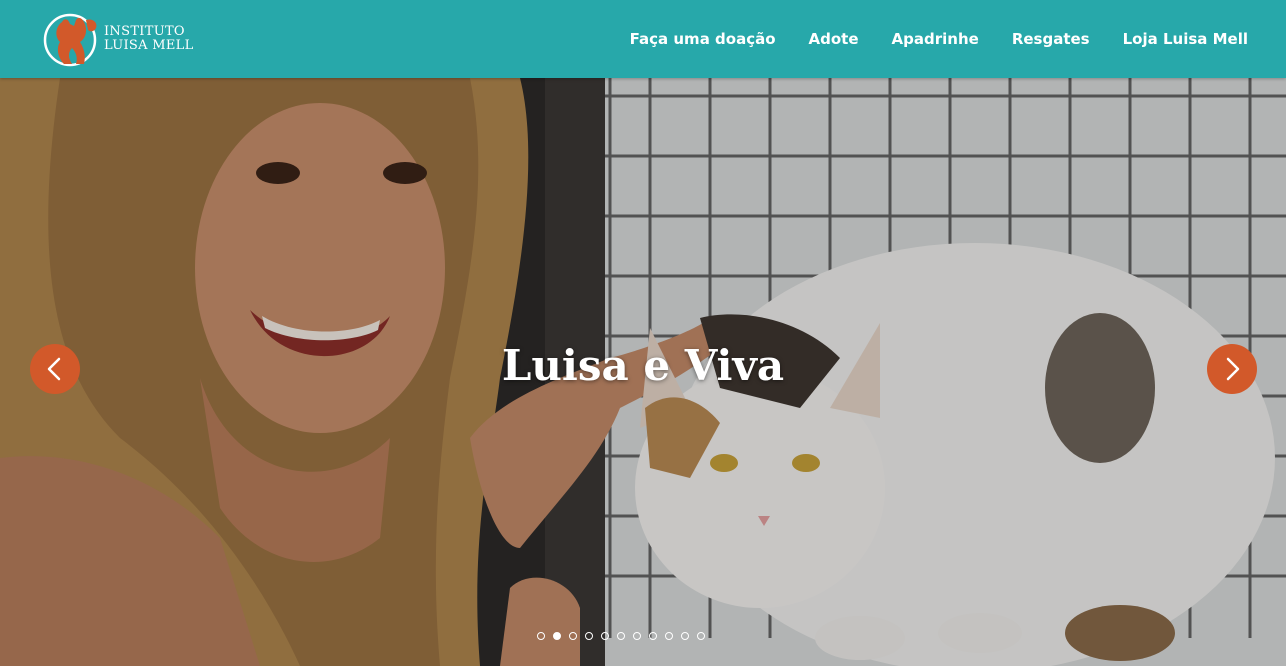 The width and height of the screenshot is (1286, 666). What do you see at coordinates (149, 45) in the screenshot?
I see `logo-line-2: LUISA MELL` at bounding box center [149, 45].